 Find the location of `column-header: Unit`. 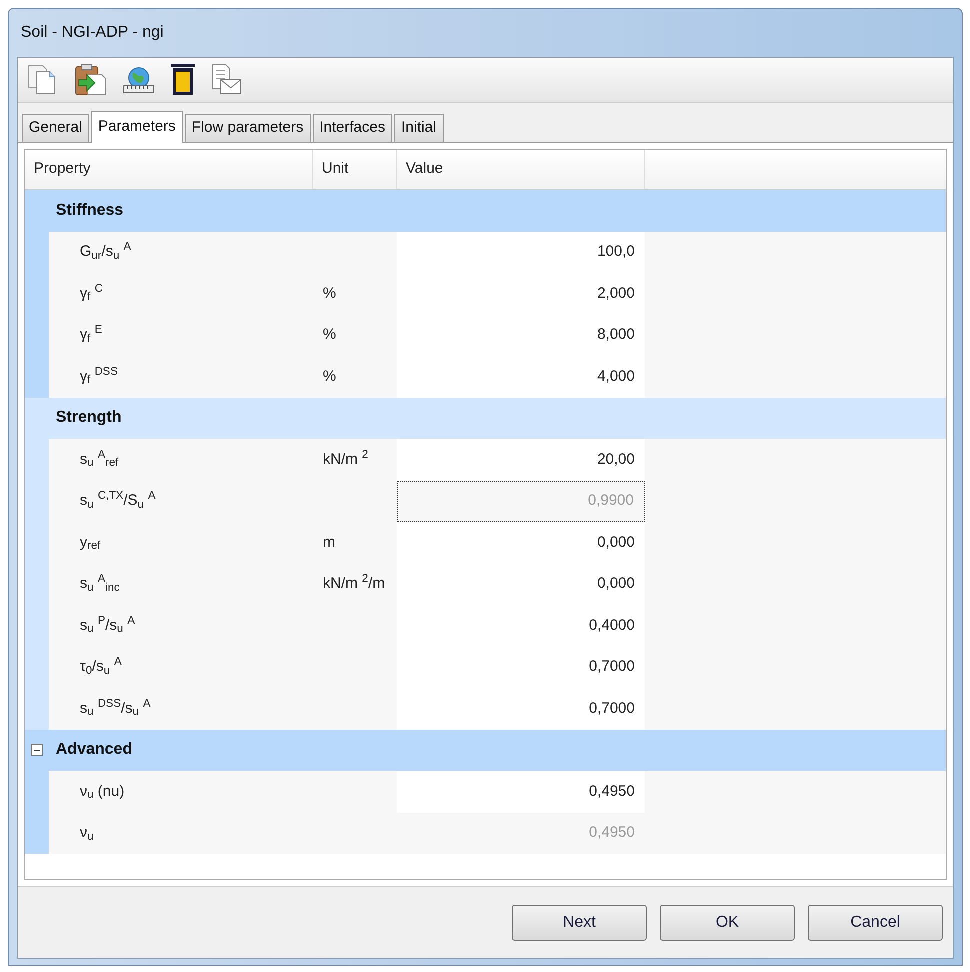

column-header: Unit is located at coordinates (355, 169).